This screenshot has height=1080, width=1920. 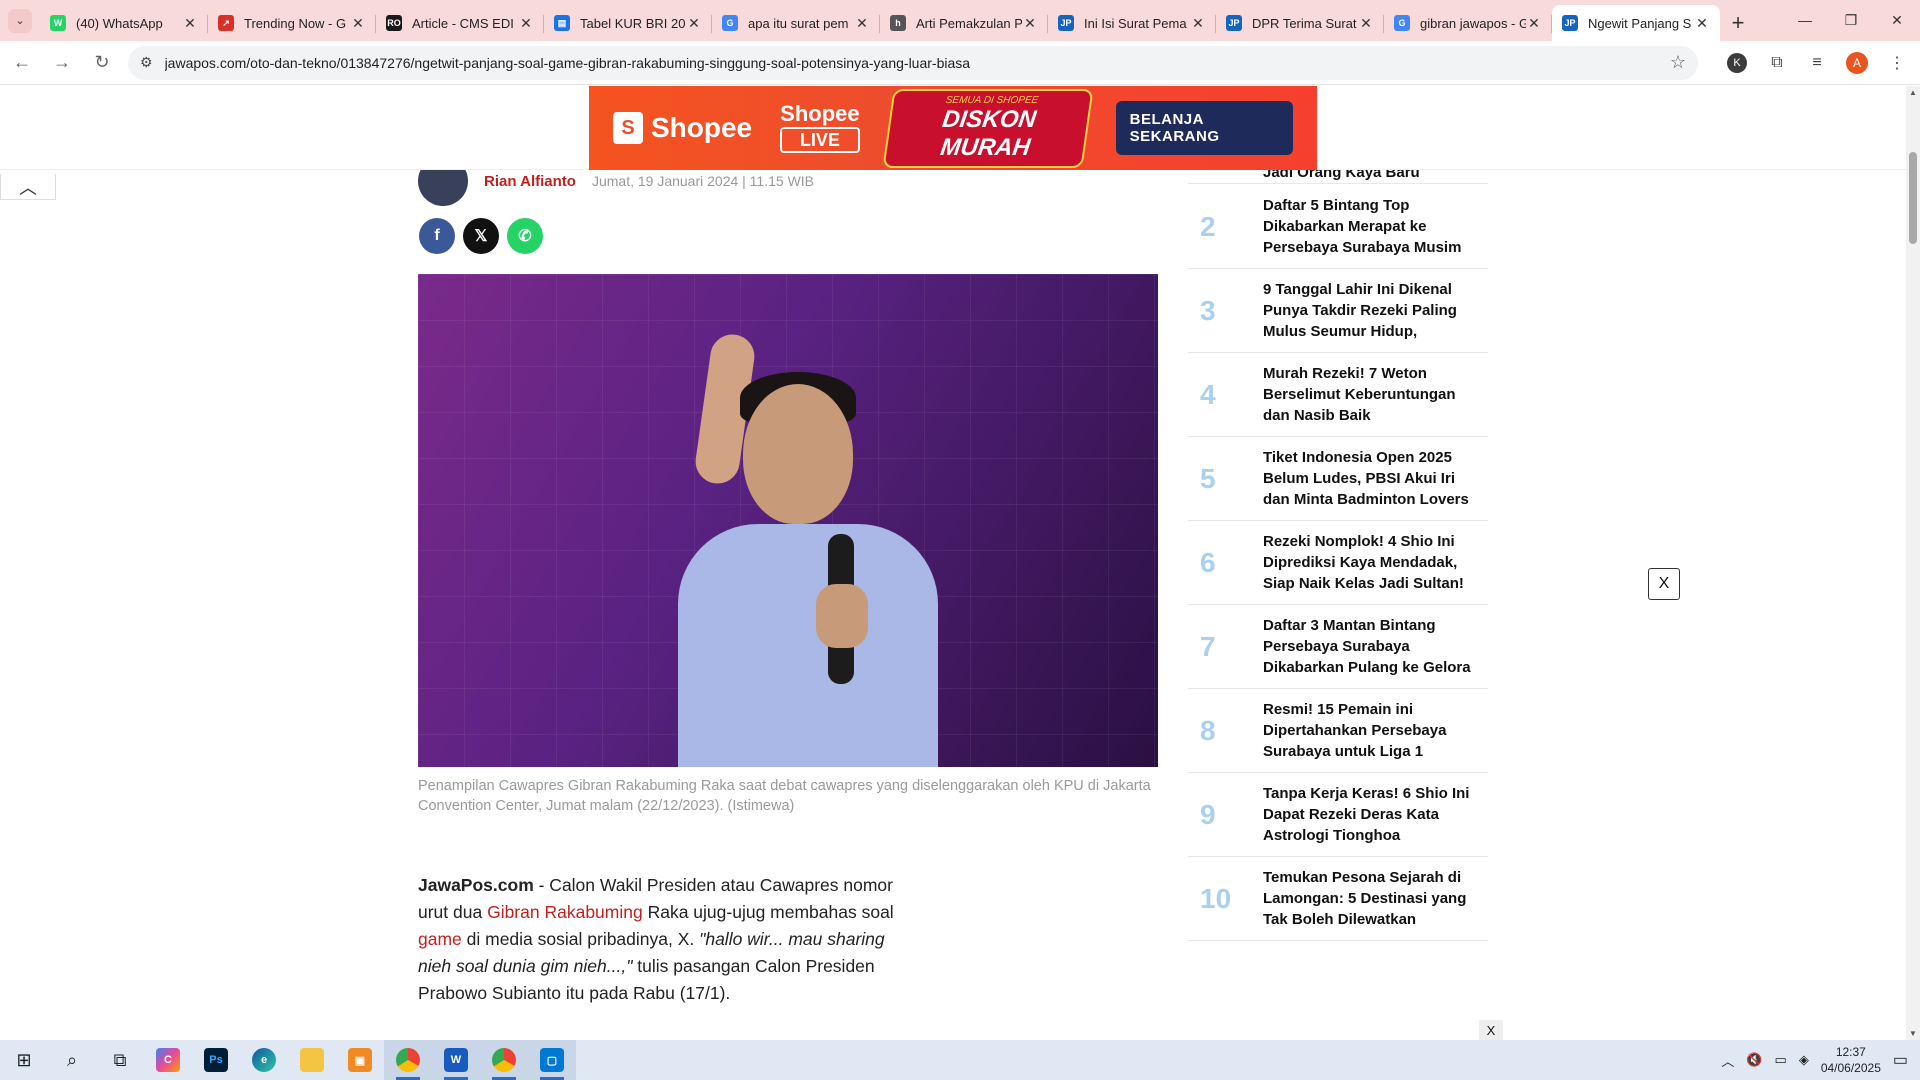 What do you see at coordinates (1851, 1060) in the screenshot?
I see `clock: 12:37 04/06/2025` at bounding box center [1851, 1060].